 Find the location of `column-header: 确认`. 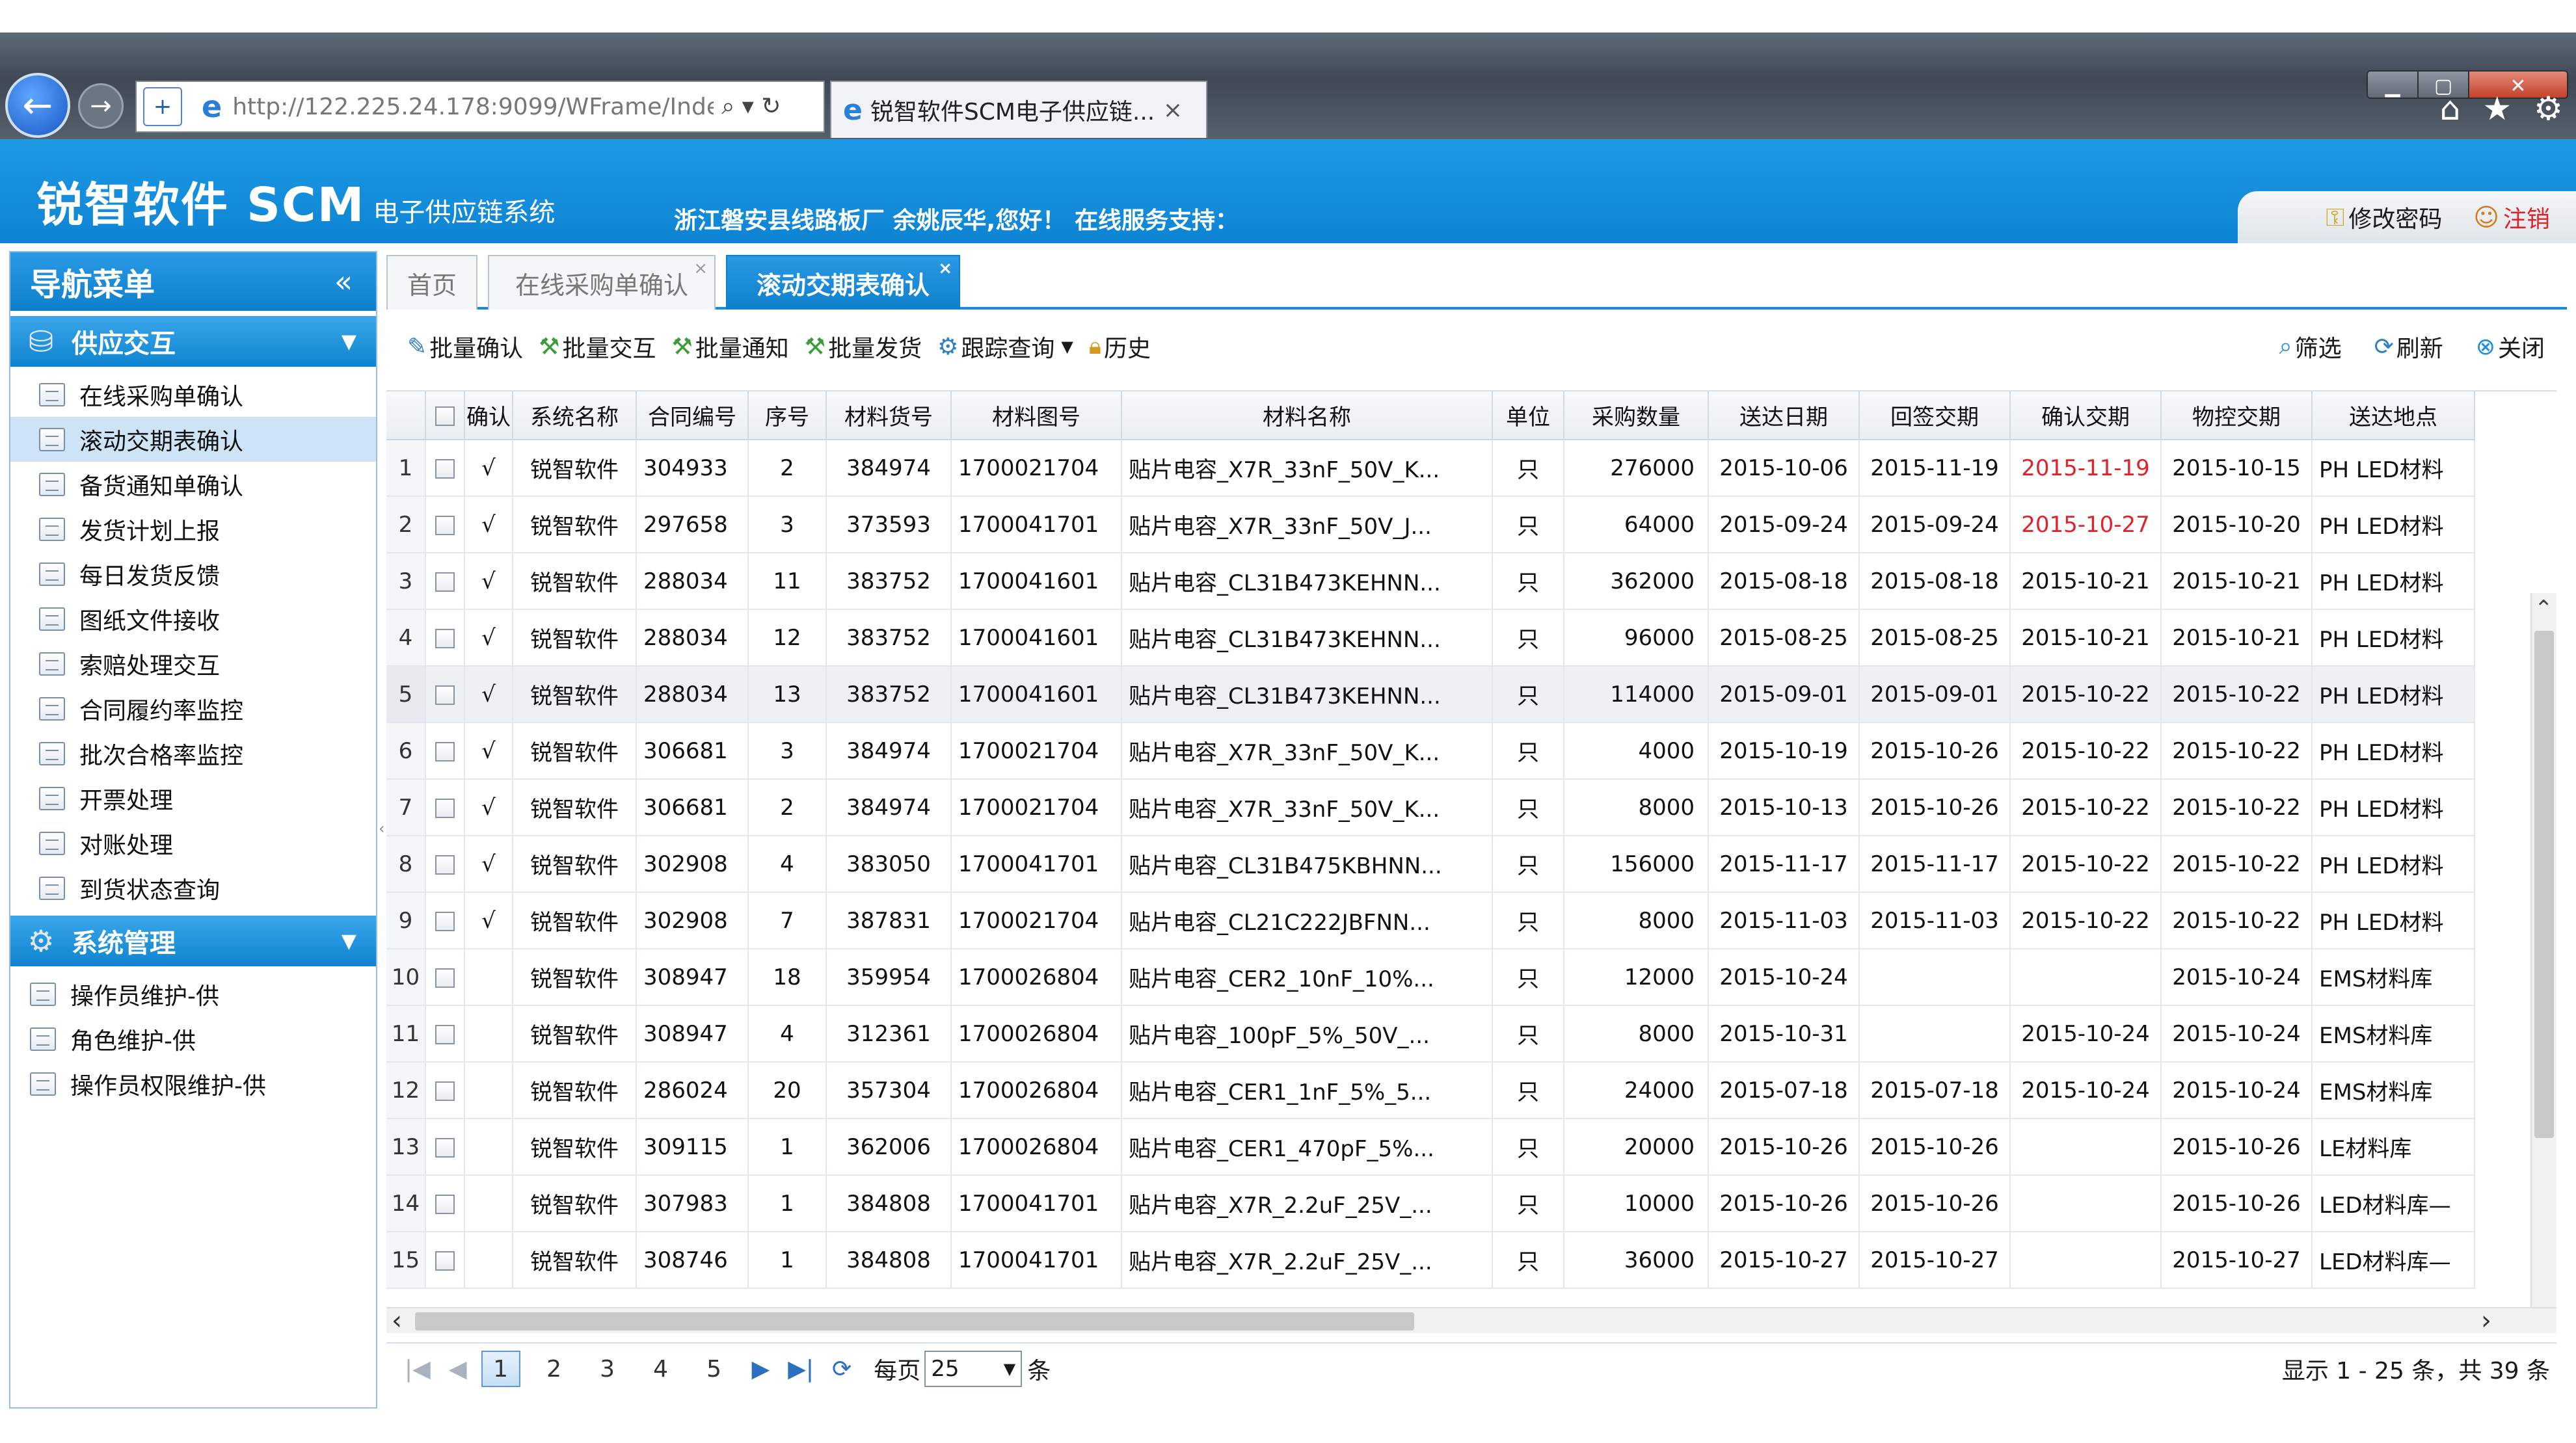

column-header: 确认 is located at coordinates (488, 416).